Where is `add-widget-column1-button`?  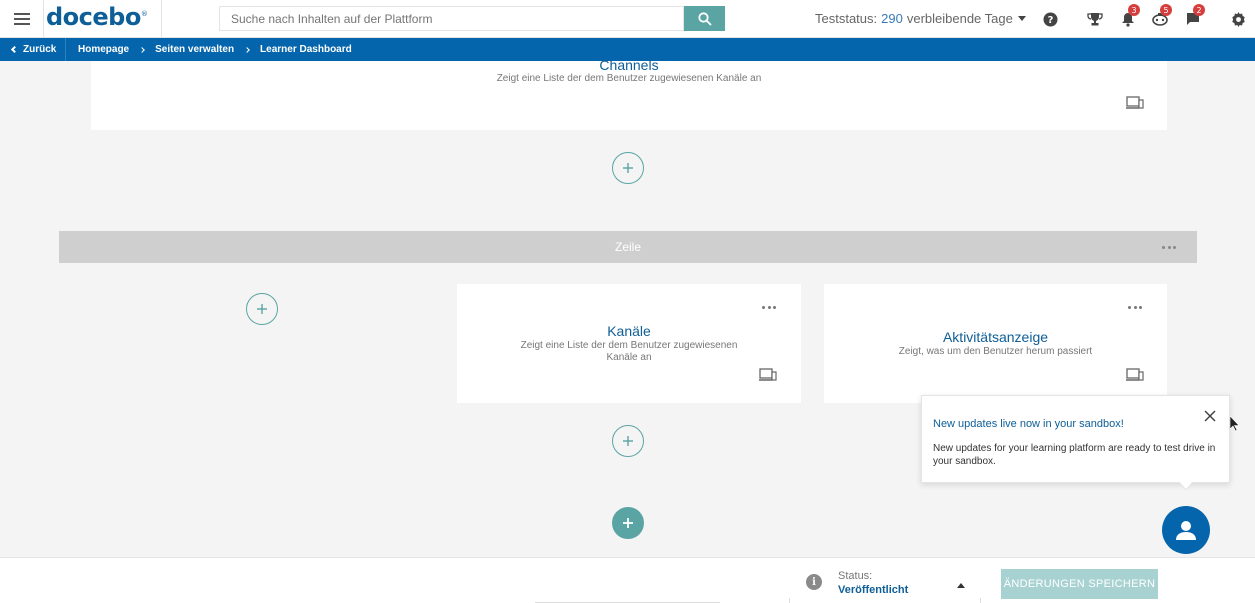
add-widget-column1-button is located at coordinates (262, 309).